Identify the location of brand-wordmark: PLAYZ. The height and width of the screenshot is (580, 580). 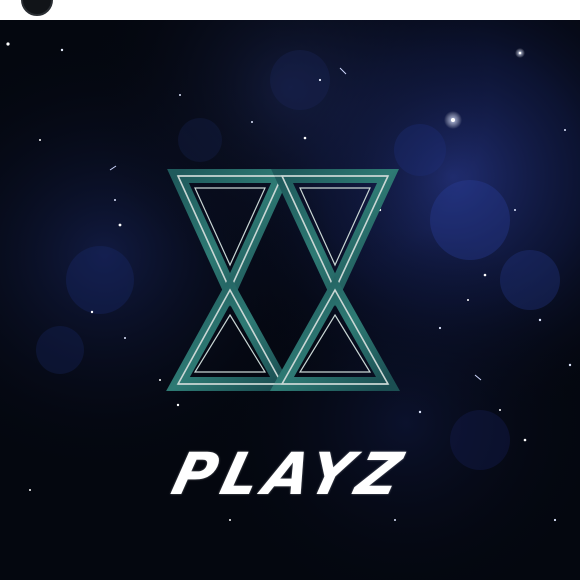
(290, 474).